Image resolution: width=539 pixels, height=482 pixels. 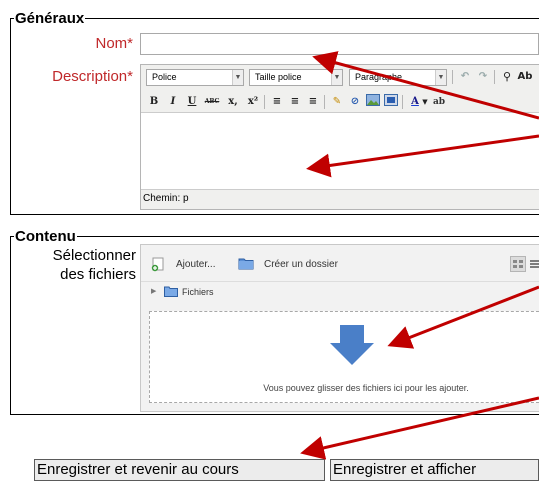 What do you see at coordinates (204, 292) in the screenshot?
I see `folder-breadcrumb: Fichiers` at bounding box center [204, 292].